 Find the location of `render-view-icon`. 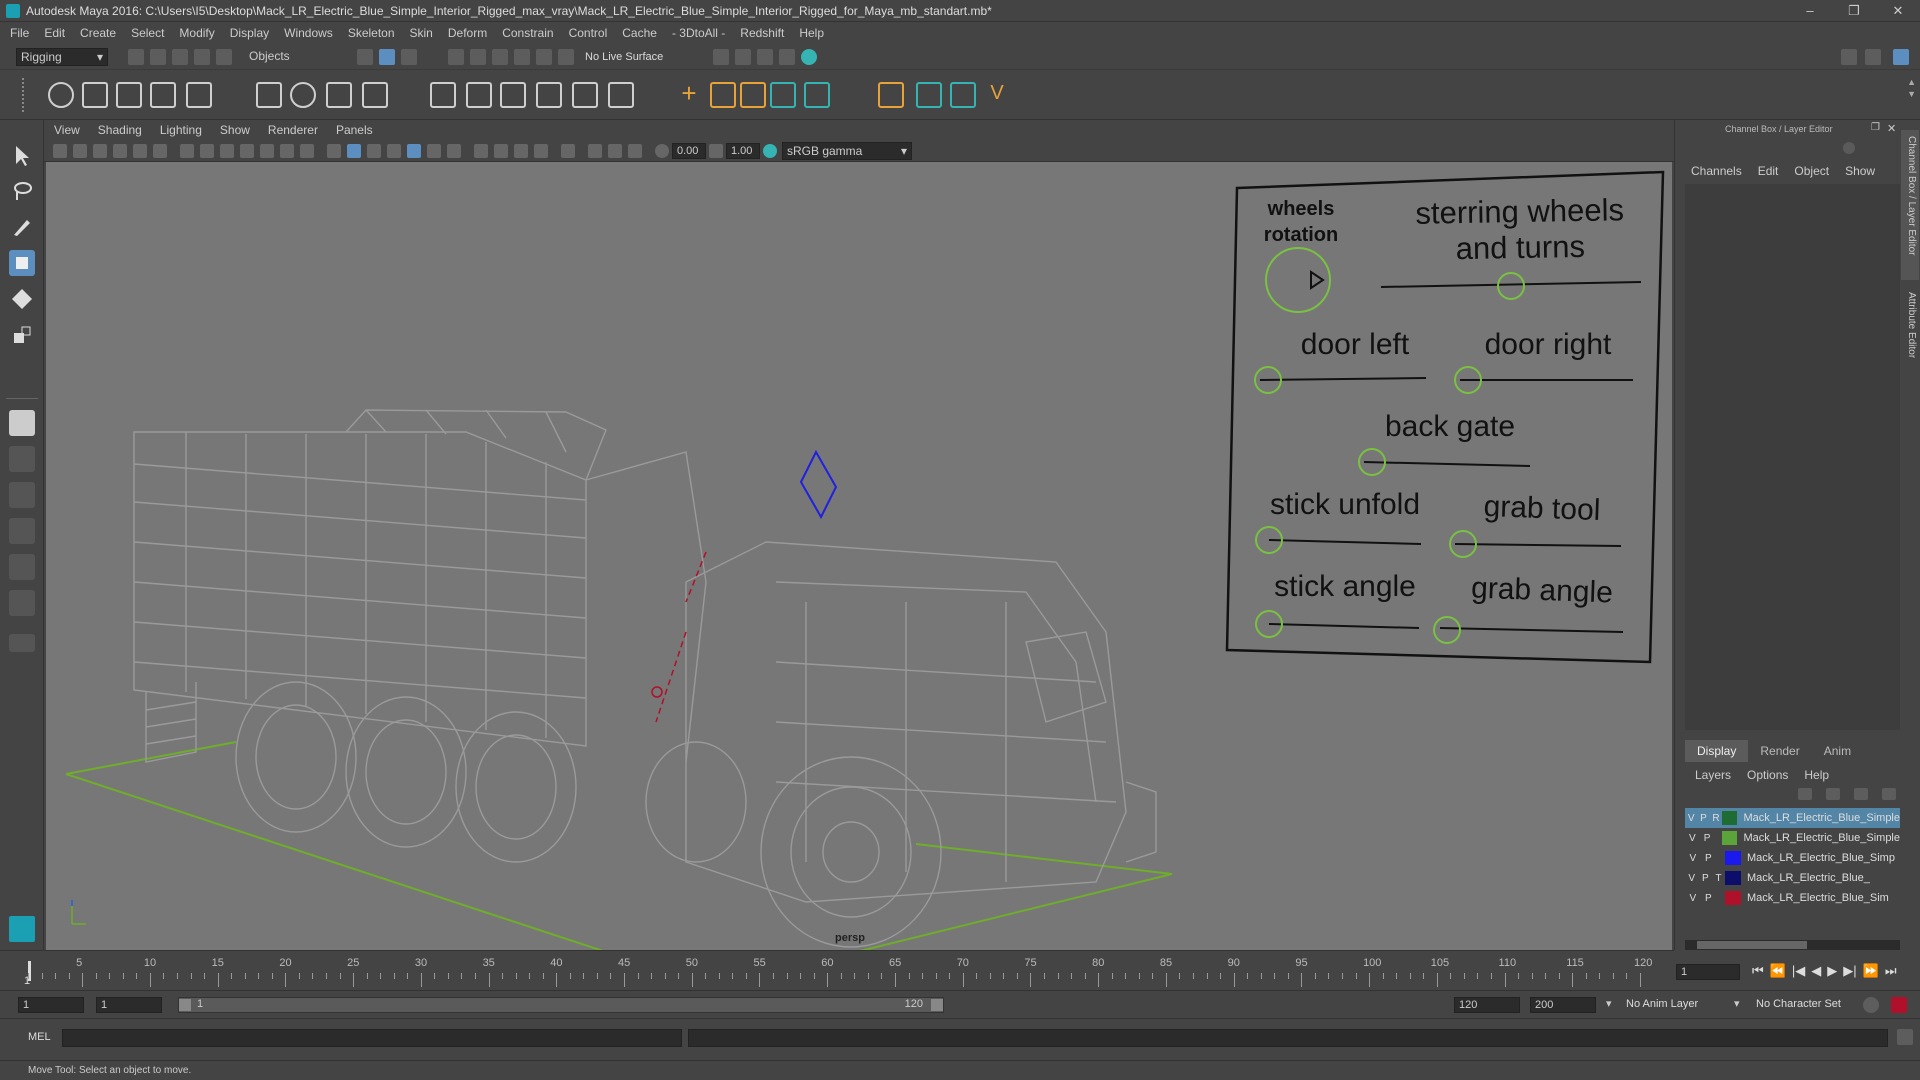

render-view-icon is located at coordinates (809, 56).